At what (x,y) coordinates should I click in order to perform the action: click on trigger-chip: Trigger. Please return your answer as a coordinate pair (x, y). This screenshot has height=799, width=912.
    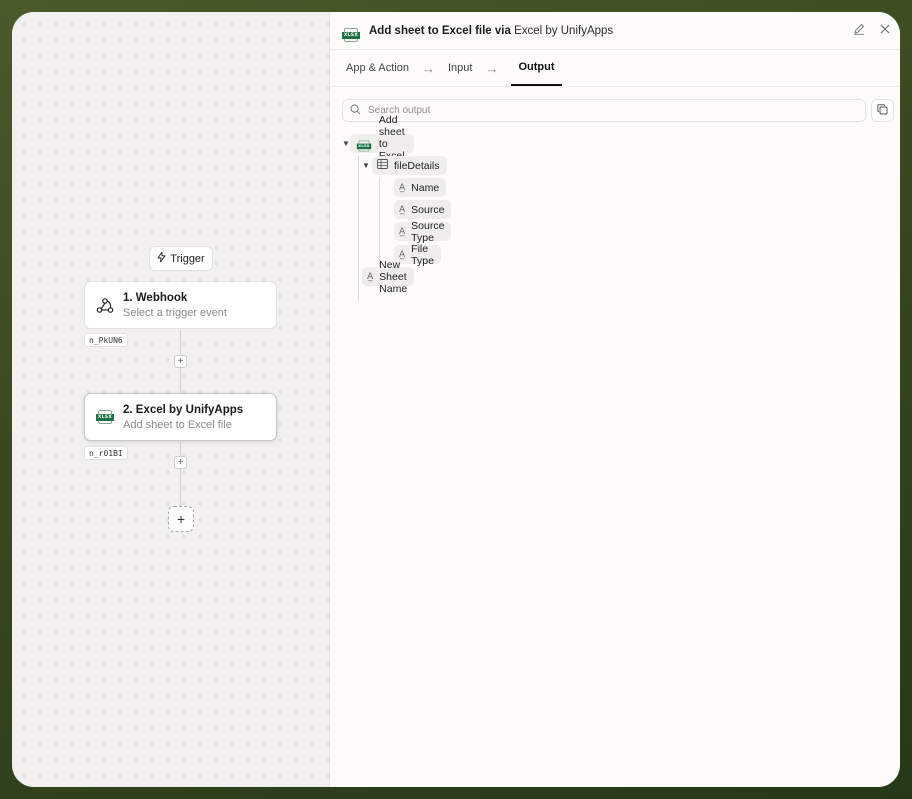
    Looking at the image, I should click on (181, 258).